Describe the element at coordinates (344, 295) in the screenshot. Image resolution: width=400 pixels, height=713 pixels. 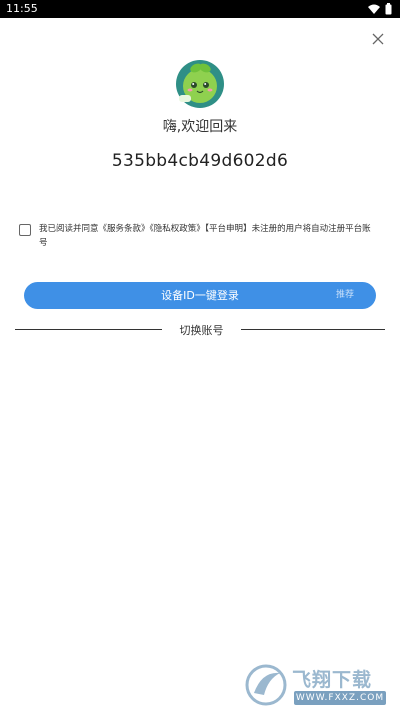
I see `recommend-badge: 推荐` at that location.